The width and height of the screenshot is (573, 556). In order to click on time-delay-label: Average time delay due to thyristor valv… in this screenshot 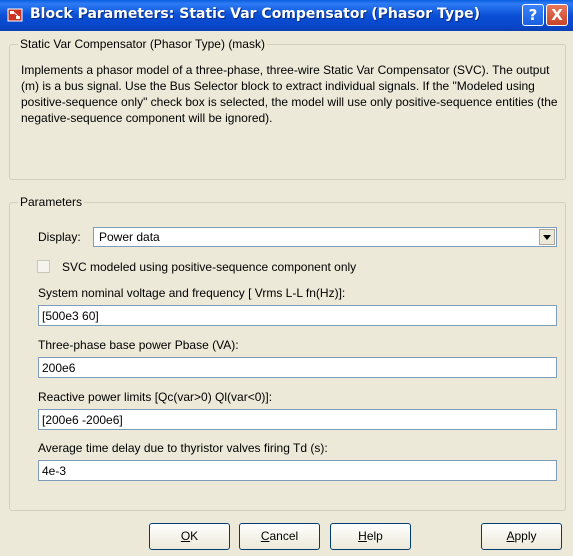, I will do `click(183, 448)`.